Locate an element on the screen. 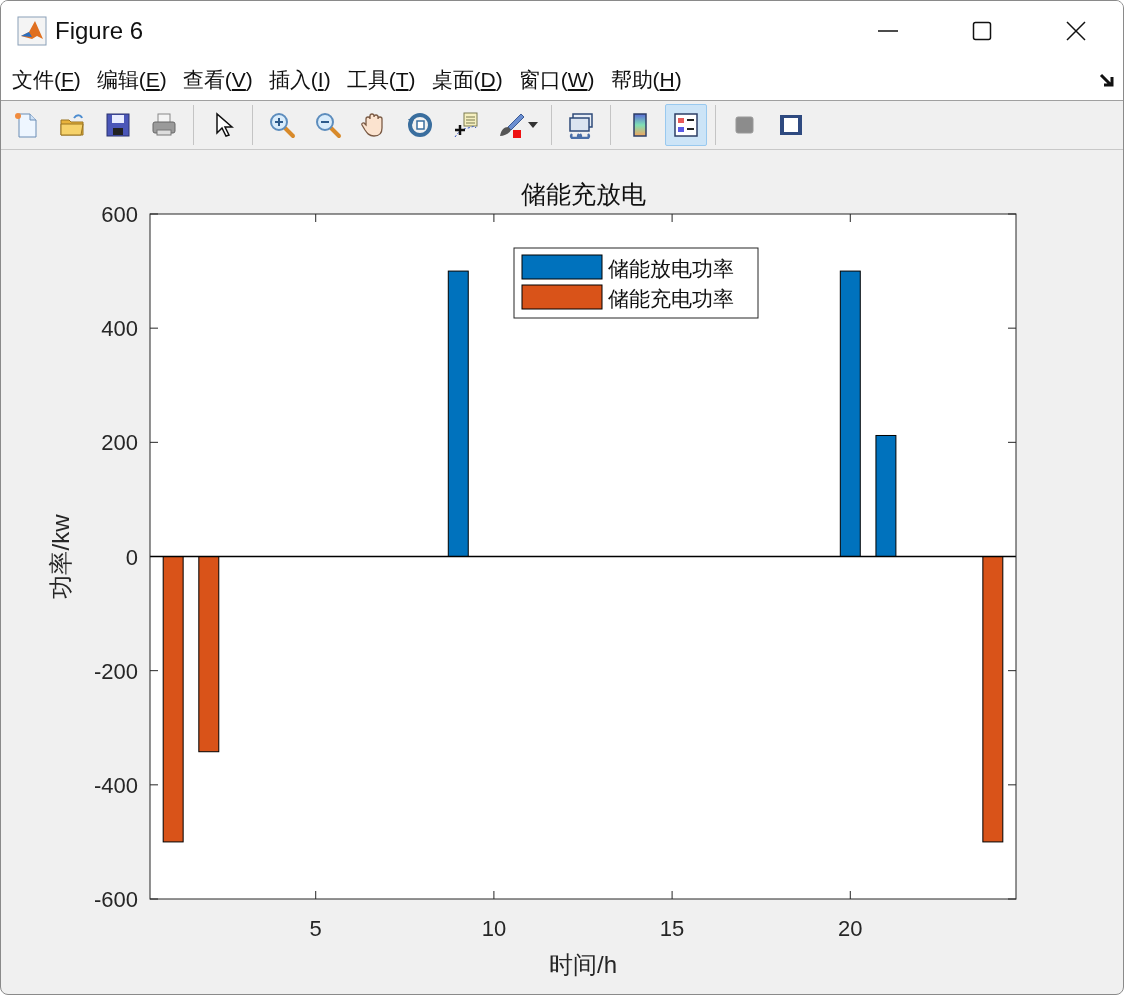 Image resolution: width=1124 pixels, height=995 pixels. y-tick-label: 600 is located at coordinates (119, 214).